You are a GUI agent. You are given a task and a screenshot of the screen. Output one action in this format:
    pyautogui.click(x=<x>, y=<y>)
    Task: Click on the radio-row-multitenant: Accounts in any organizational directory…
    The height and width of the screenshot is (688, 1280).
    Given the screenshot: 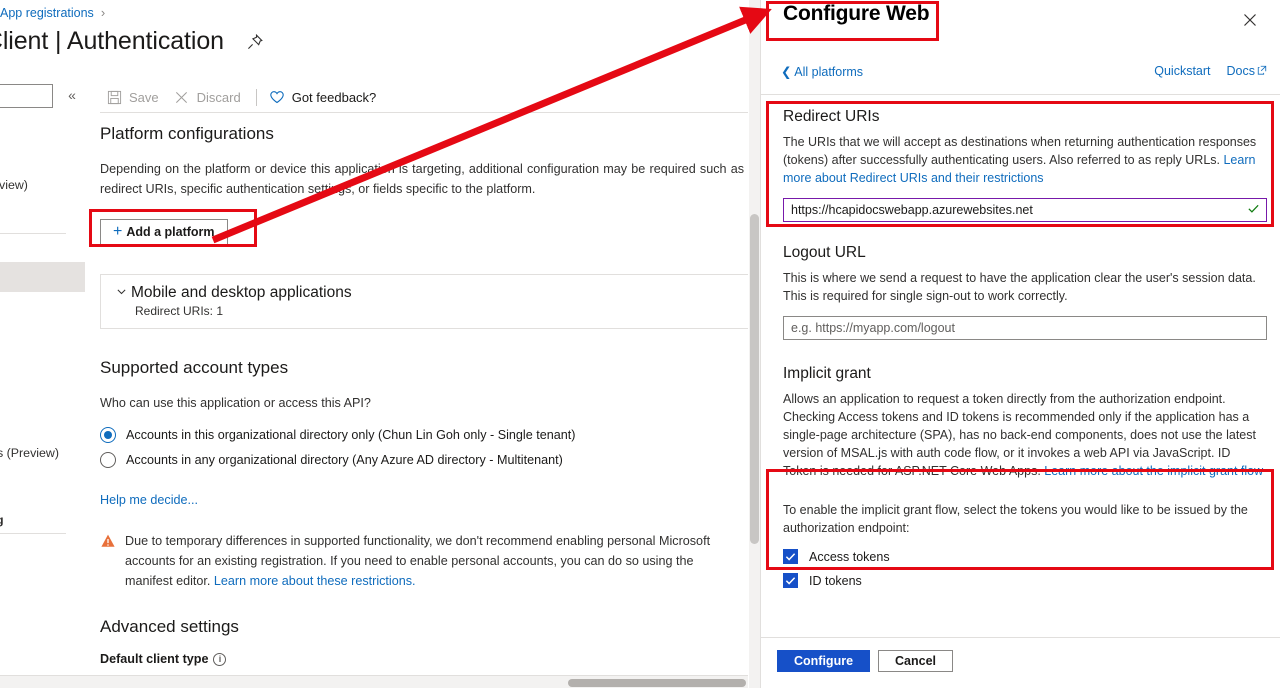 What is the action you would take?
    pyautogui.click(x=424, y=460)
    